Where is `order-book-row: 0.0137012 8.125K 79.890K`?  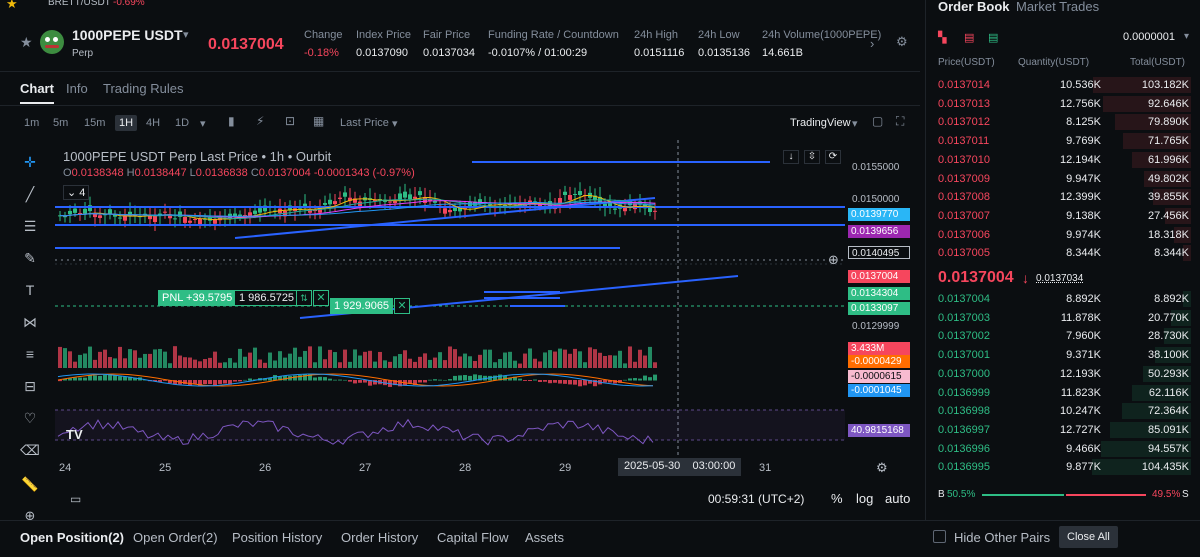
order-book-row: 0.0137012 8.125K 79.890K is located at coordinates (1063, 122).